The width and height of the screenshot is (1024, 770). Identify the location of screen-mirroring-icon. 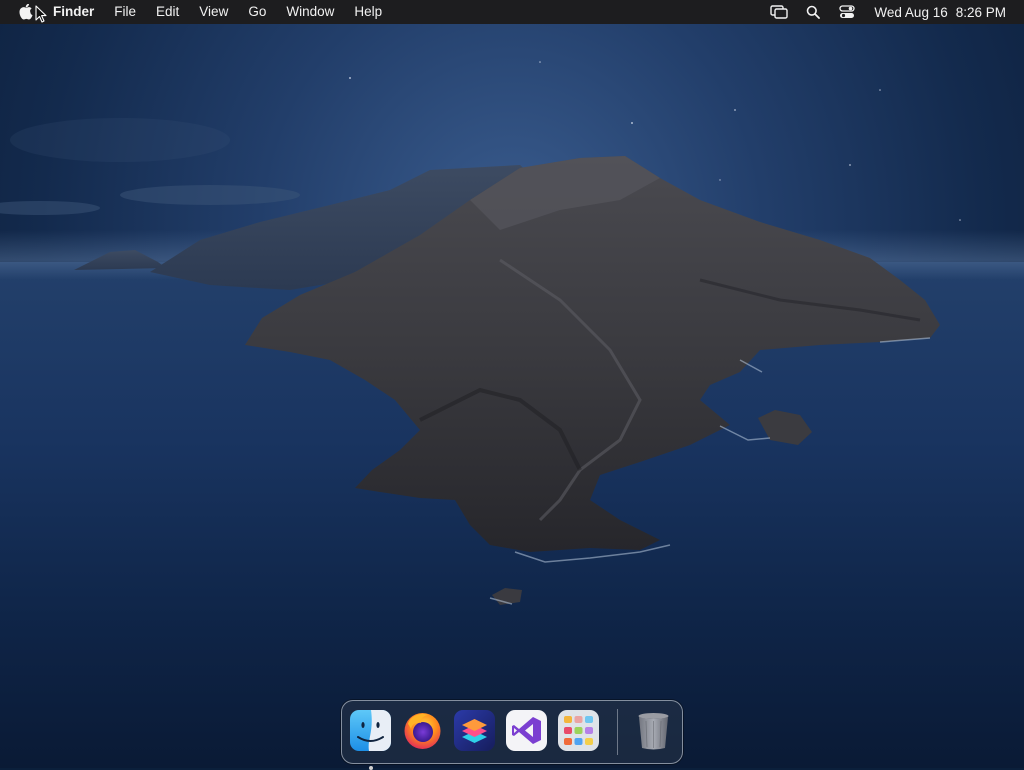
(779, 12).